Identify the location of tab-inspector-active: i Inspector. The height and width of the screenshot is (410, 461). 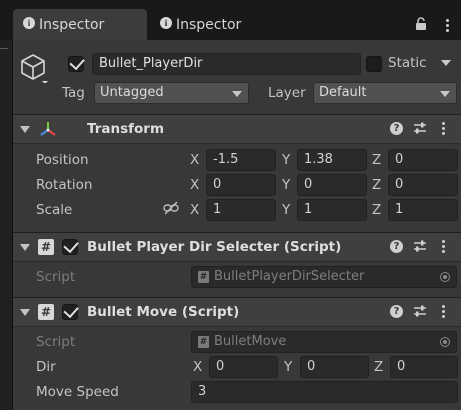
(80, 24).